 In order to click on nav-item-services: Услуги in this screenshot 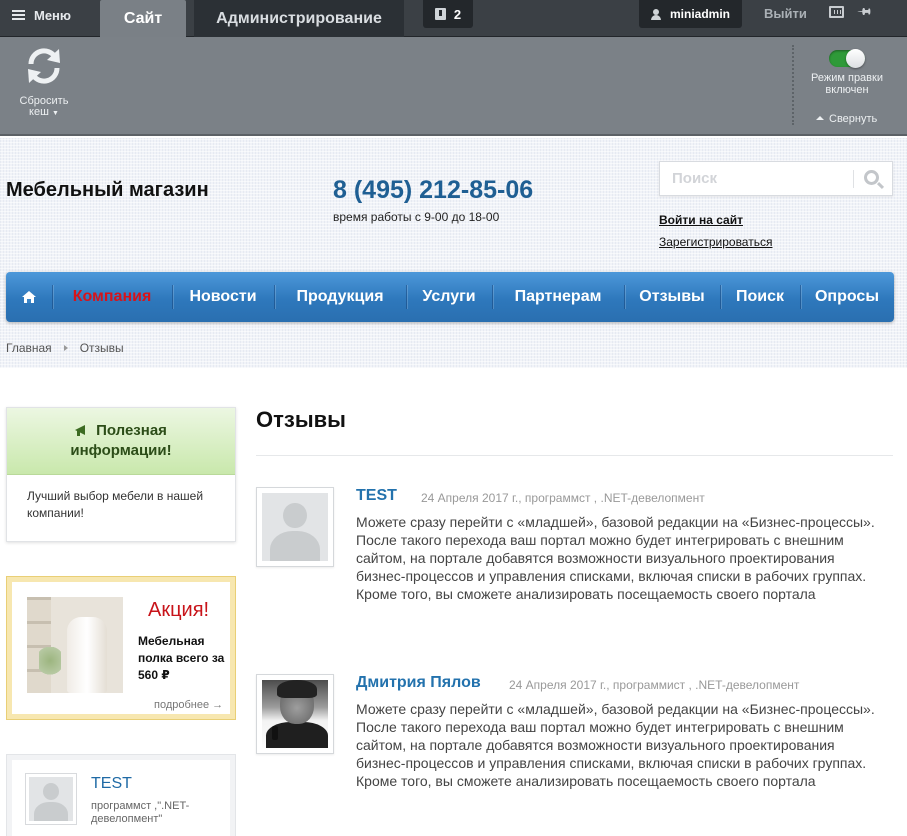, I will do `click(449, 297)`.